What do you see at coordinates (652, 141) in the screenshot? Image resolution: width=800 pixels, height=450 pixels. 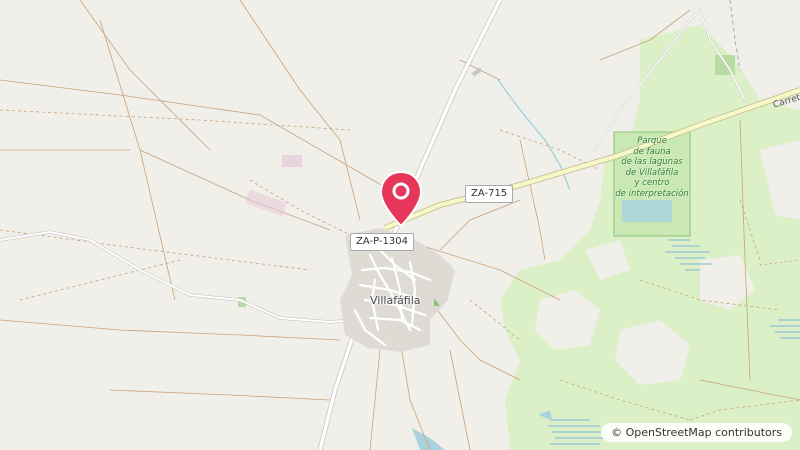 I see `park-label-line: Parque` at bounding box center [652, 141].